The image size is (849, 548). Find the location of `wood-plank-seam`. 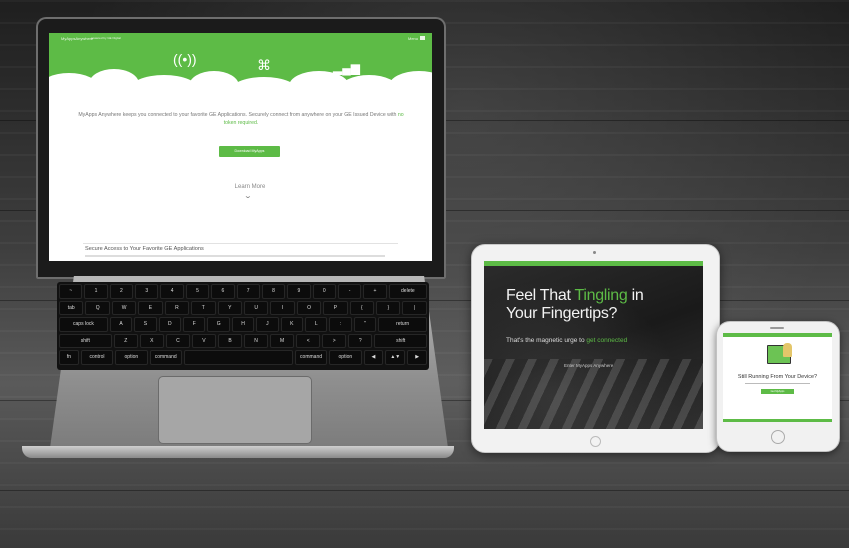

wood-plank-seam is located at coordinates (424, 490).